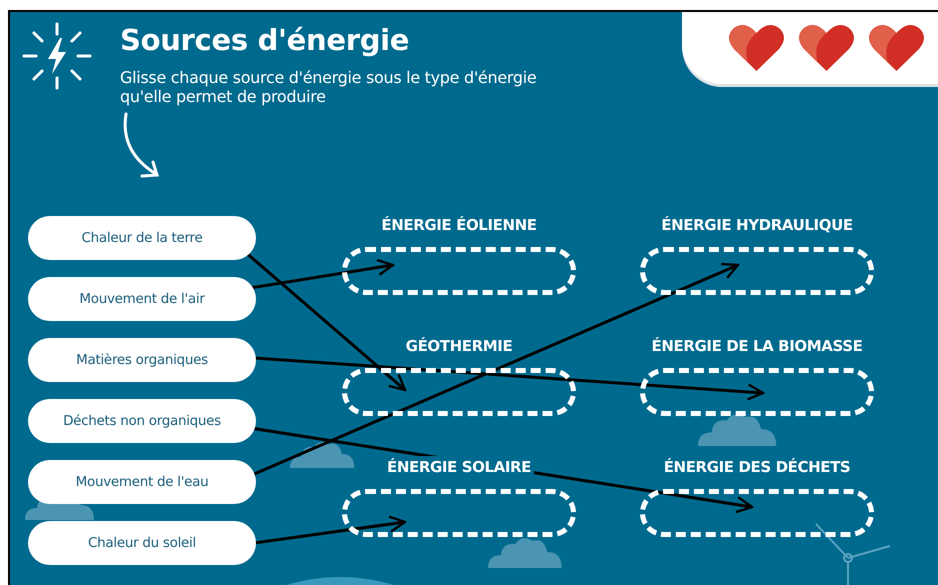  What do you see at coordinates (852, 554) in the screenshot?
I see `wind-turbine-icon` at bounding box center [852, 554].